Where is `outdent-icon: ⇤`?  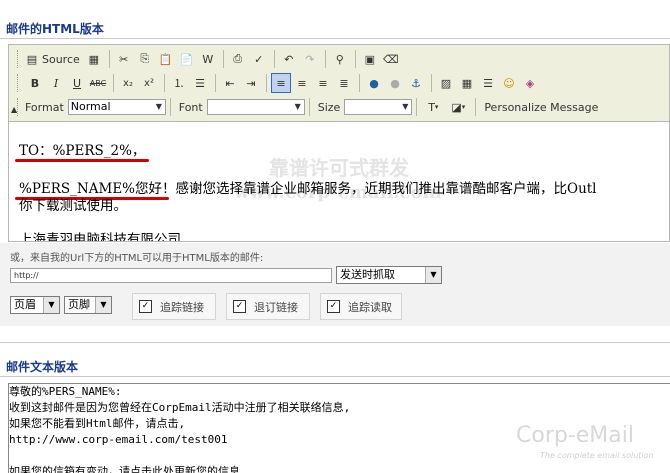 outdent-icon: ⇤ is located at coordinates (230, 83).